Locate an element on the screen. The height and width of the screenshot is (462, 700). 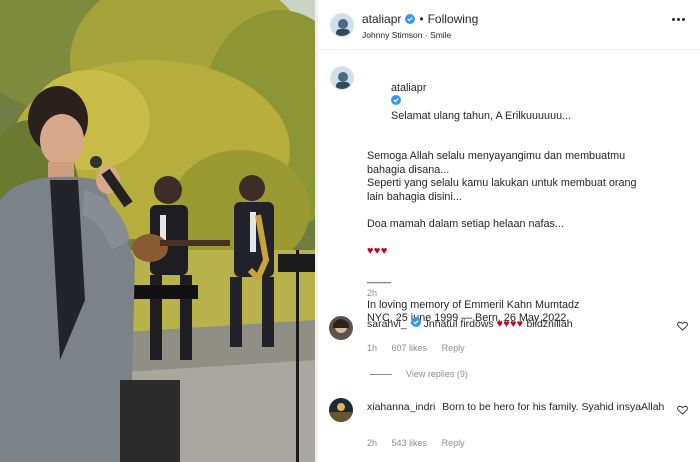
comment-body-end: biidznillah is located at coordinates (549, 324).